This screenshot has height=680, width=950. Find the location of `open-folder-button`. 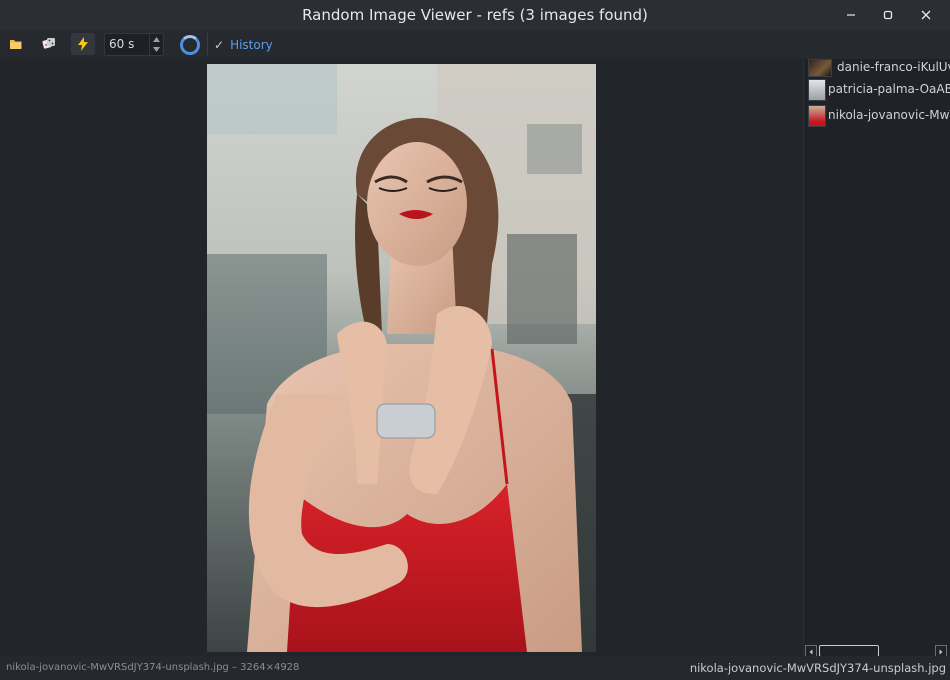

open-folder-button is located at coordinates (16, 44).